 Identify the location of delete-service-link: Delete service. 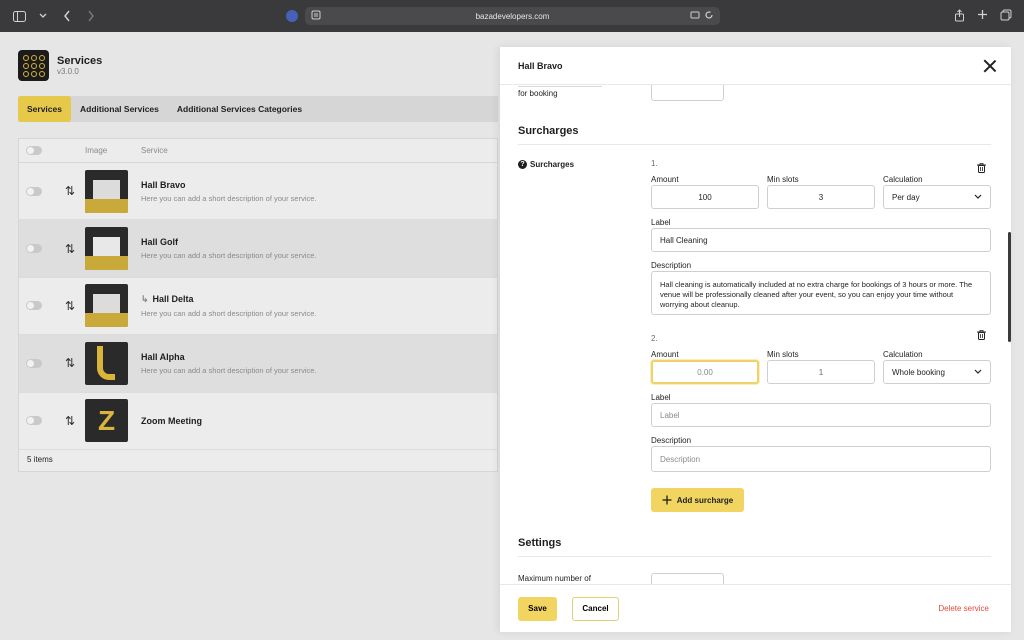
(963, 608).